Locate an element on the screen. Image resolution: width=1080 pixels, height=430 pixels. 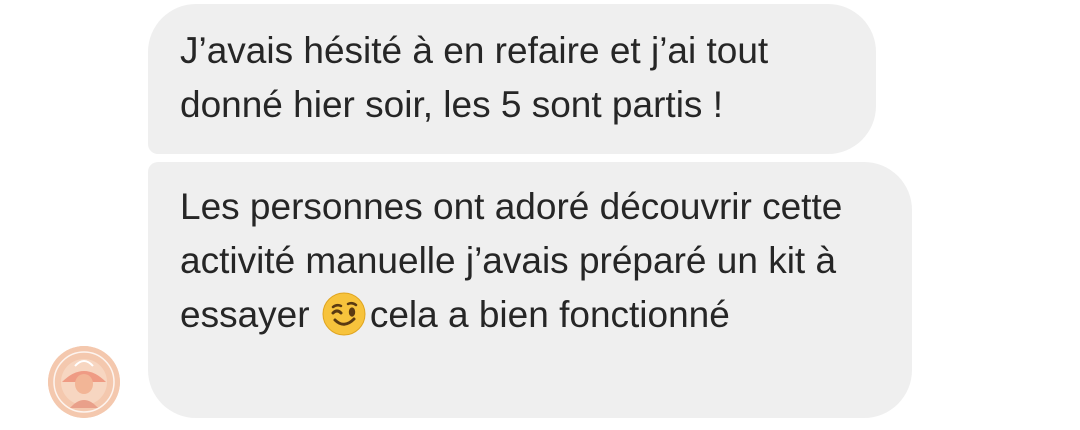
avatar is located at coordinates (84, 382).